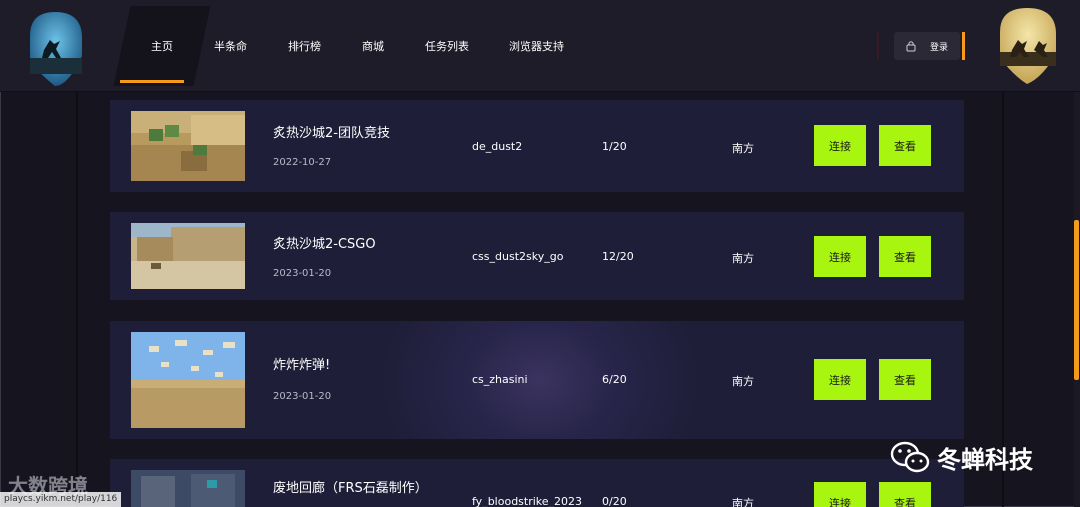  What do you see at coordinates (927, 46) in the screenshot?
I see `login-button: 登录` at bounding box center [927, 46].